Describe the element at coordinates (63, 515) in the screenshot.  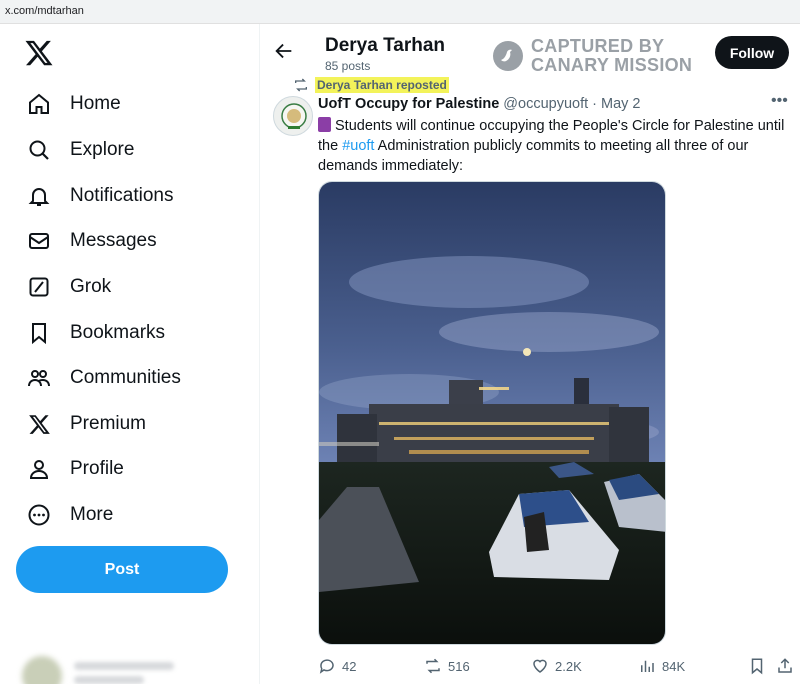
I see `nav-item-more: More` at that location.